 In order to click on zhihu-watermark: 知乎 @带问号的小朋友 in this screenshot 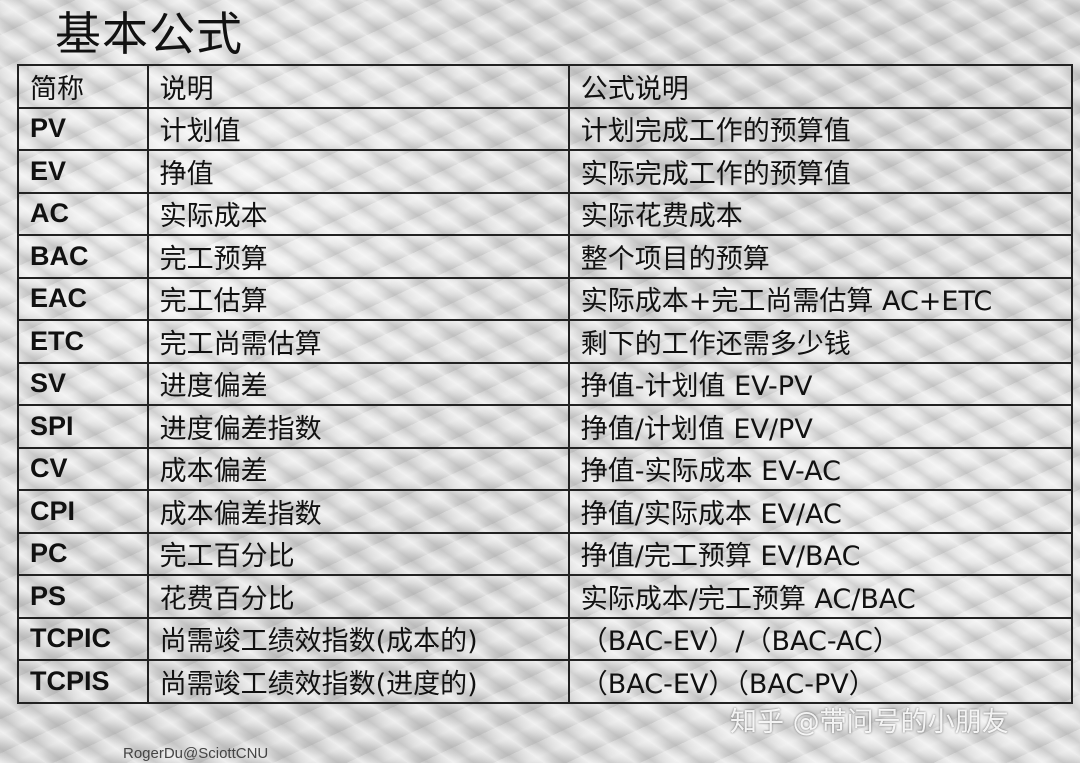, I will do `click(869, 722)`.